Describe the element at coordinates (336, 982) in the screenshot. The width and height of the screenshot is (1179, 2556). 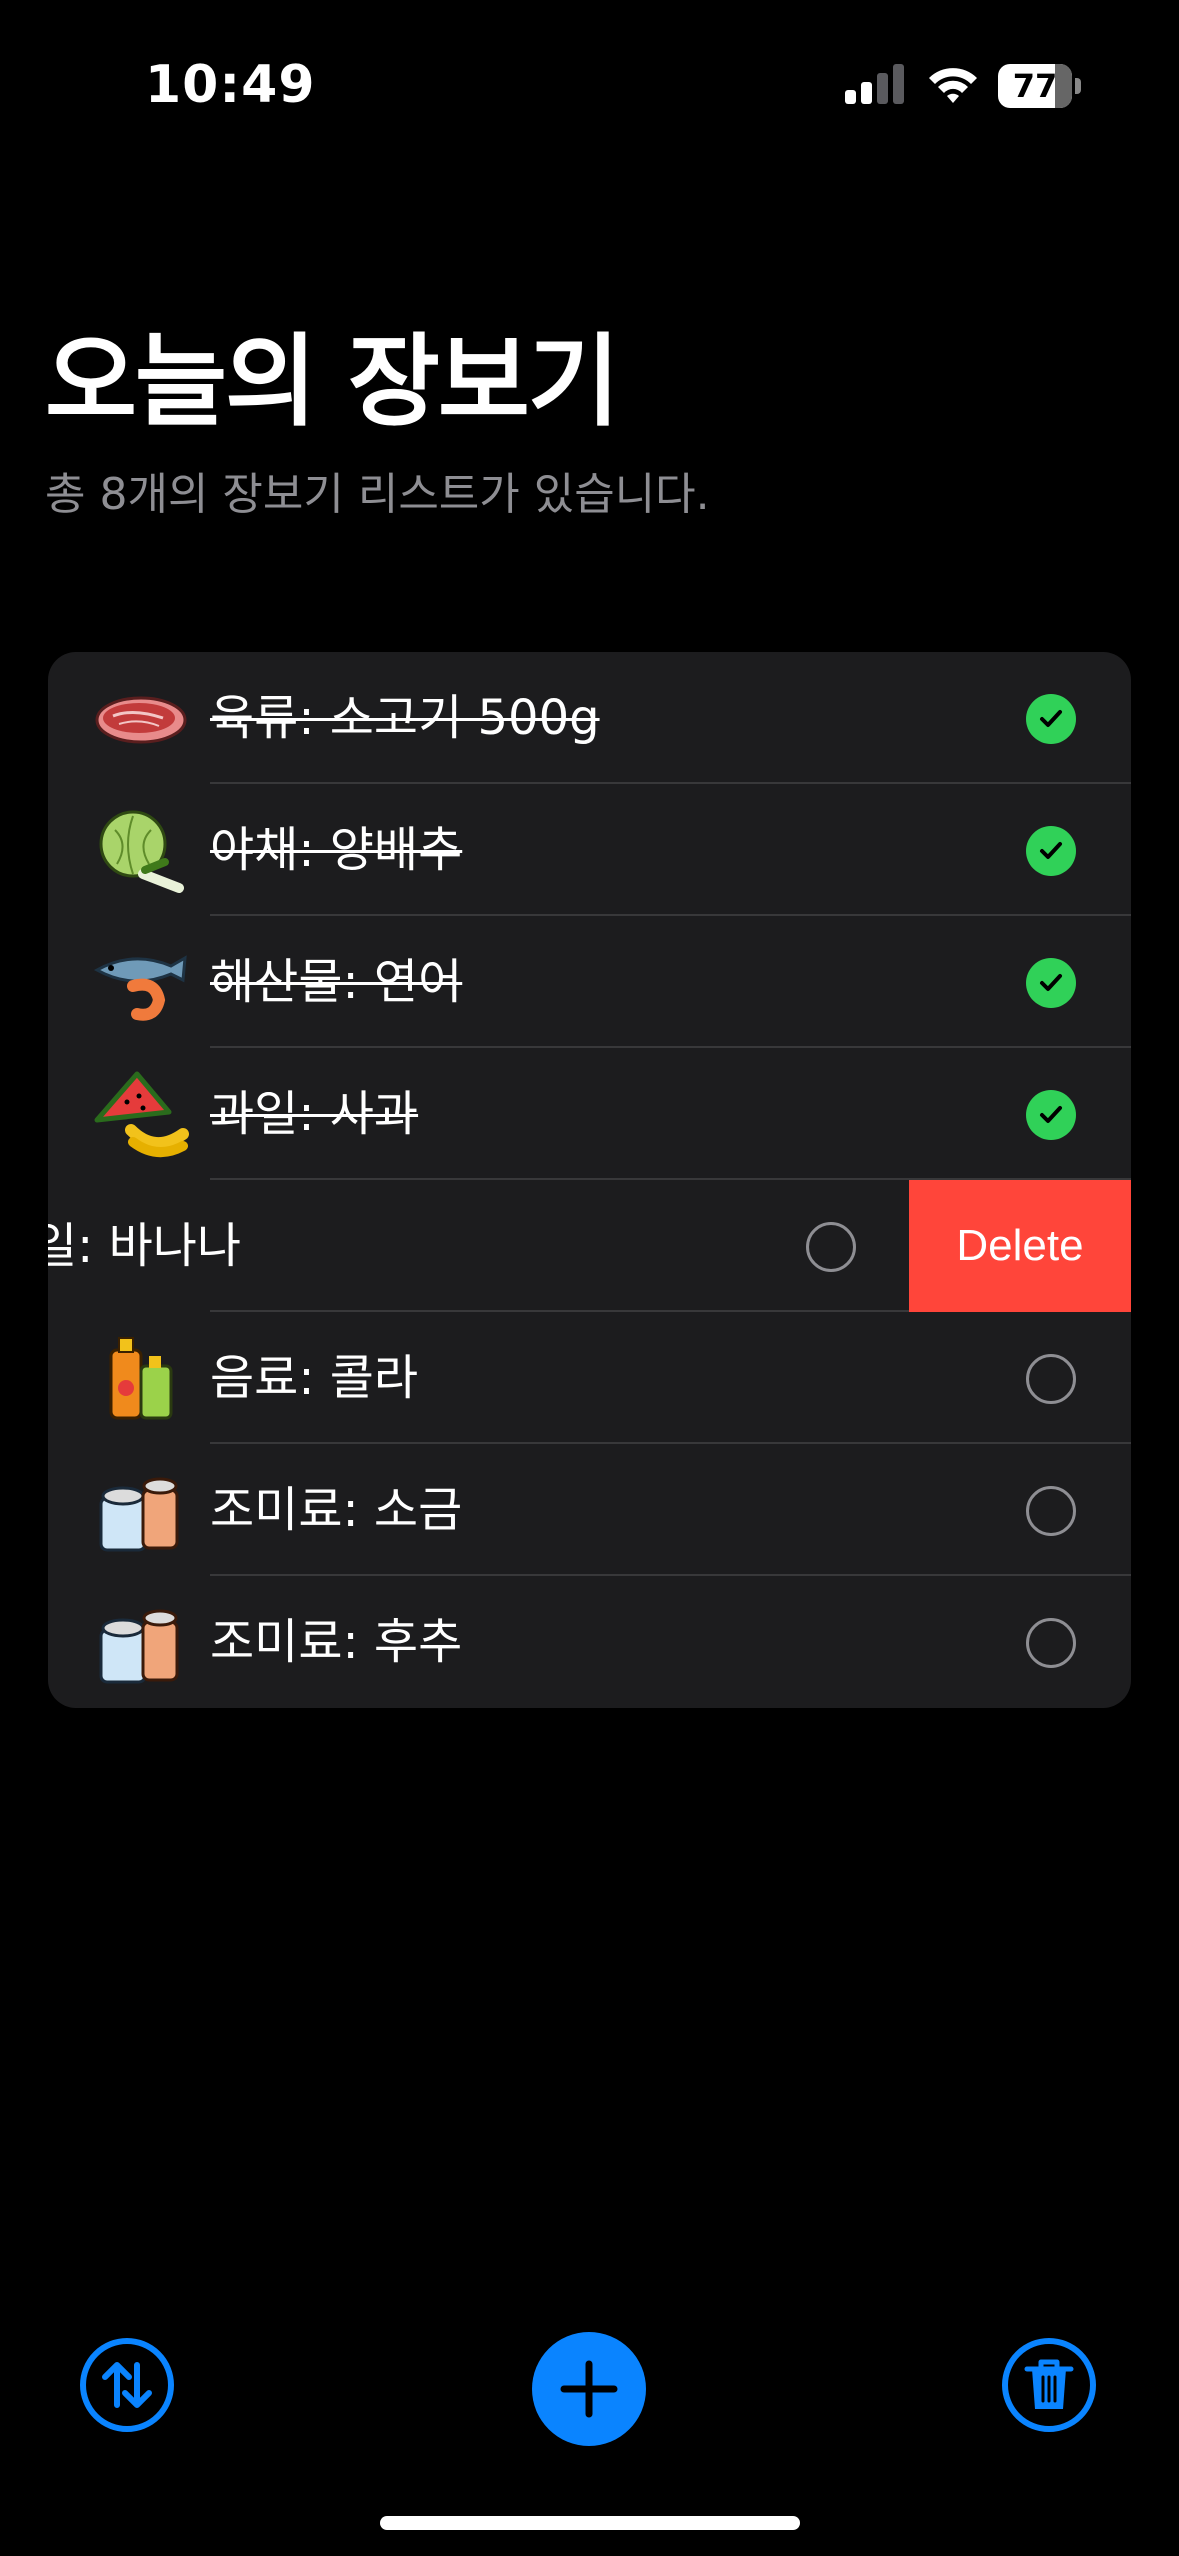
I see `item-label: 해산물: 연어` at that location.